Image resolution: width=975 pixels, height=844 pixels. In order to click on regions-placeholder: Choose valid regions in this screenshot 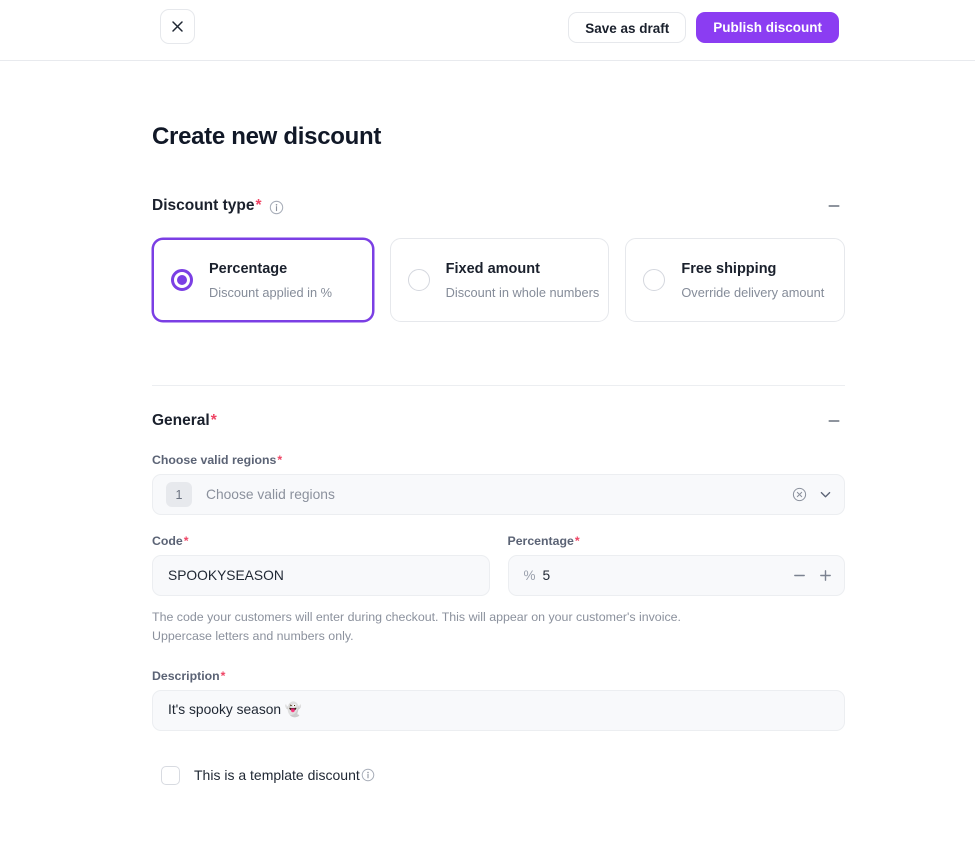, I will do `click(270, 494)`.